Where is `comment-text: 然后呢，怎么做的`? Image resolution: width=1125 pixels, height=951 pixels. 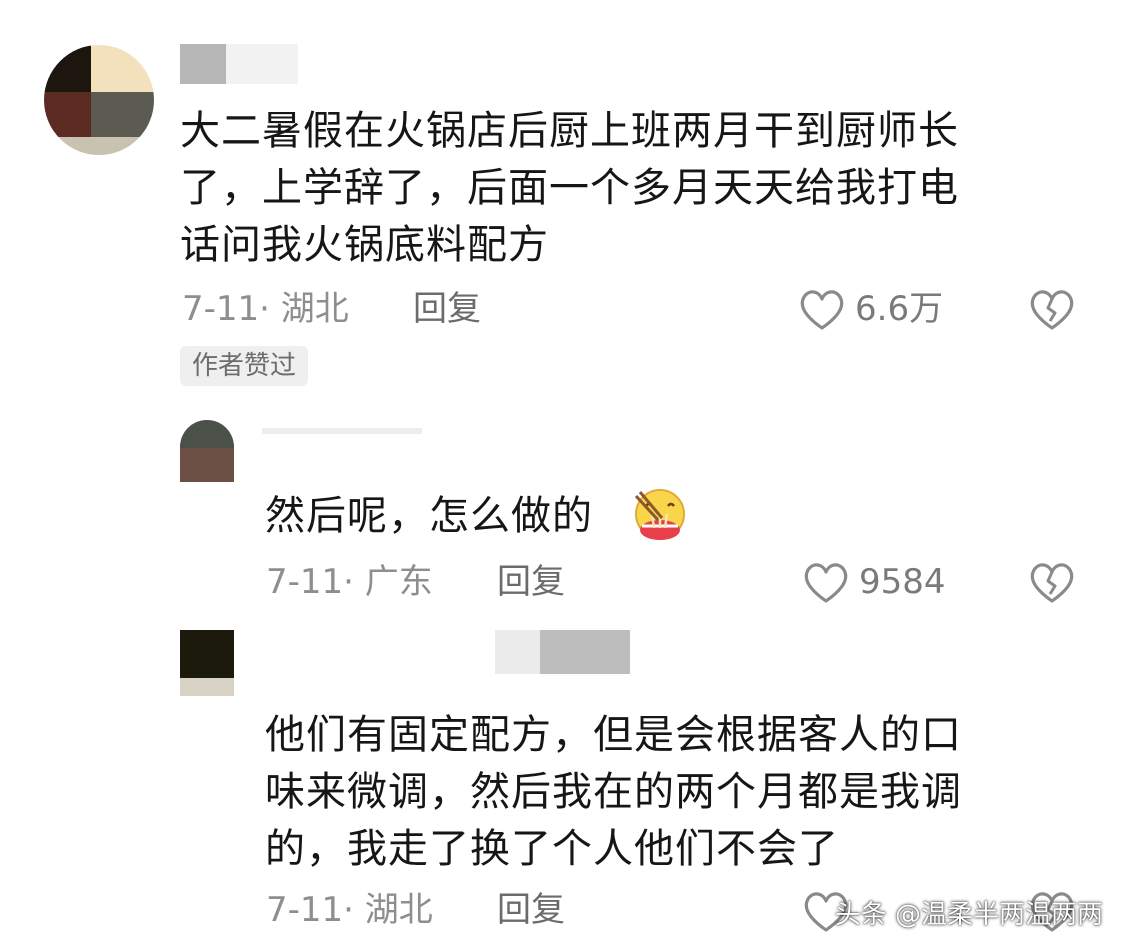 comment-text: 然后呢，怎么做的 is located at coordinates (429, 516).